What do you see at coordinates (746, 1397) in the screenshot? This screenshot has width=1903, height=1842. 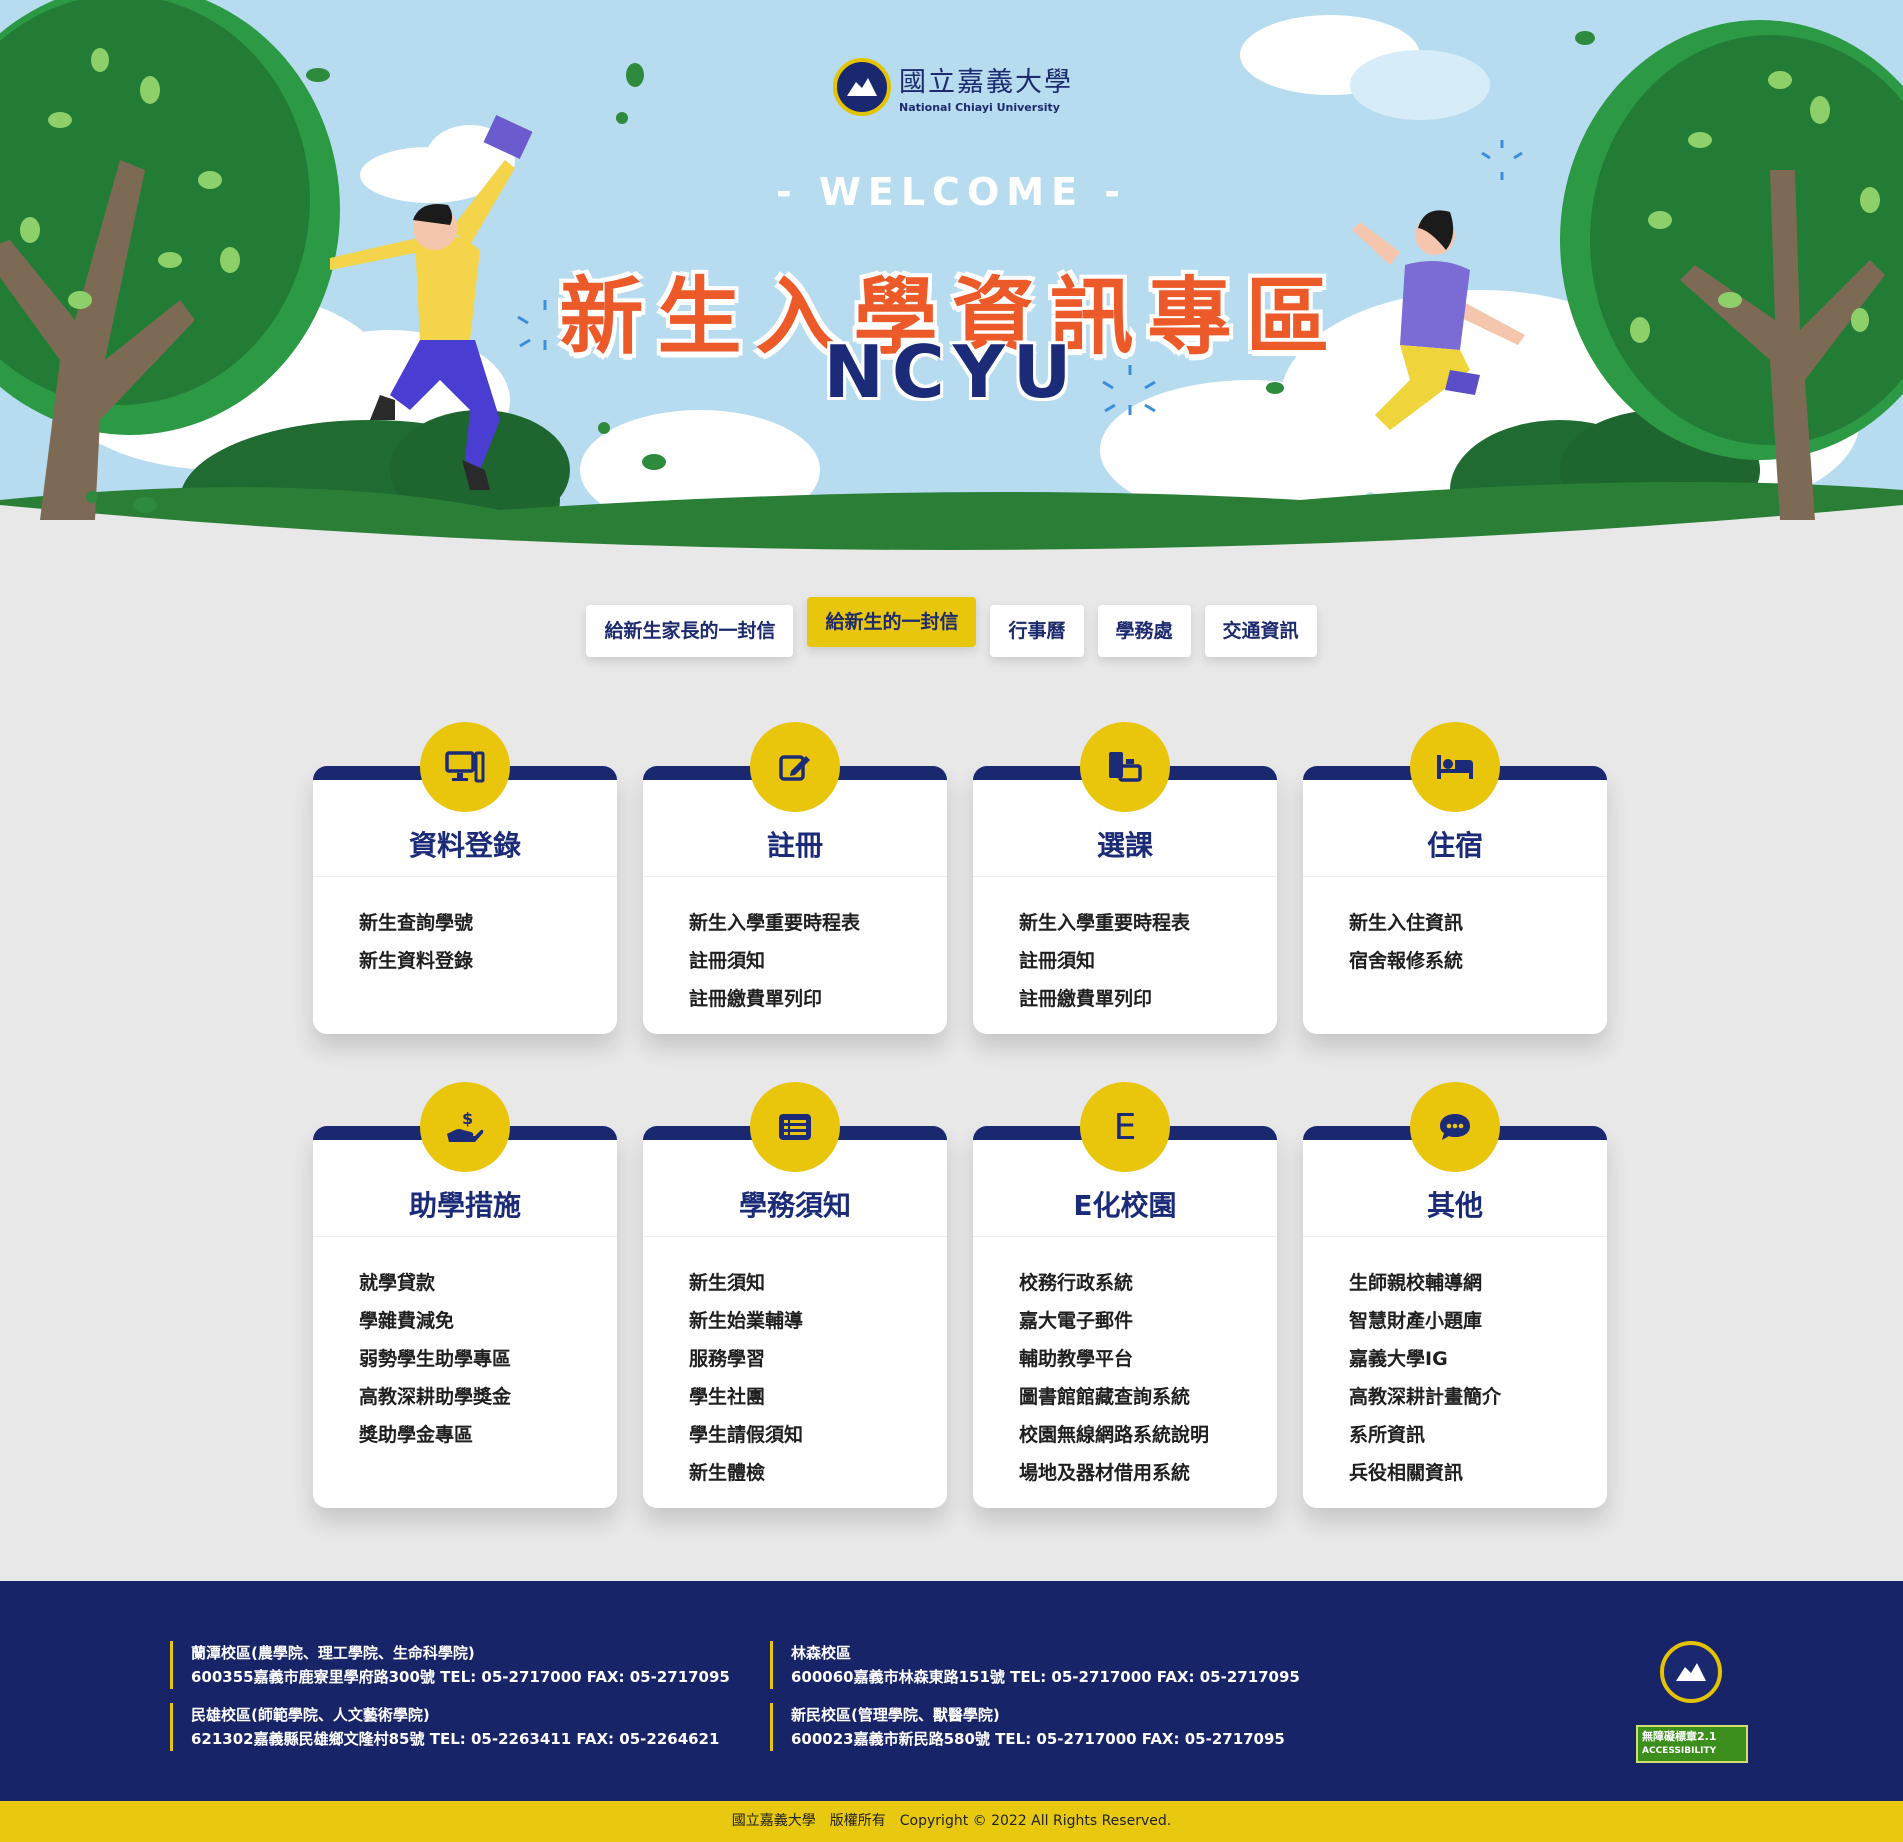 I see `card-link: 學生社團` at bounding box center [746, 1397].